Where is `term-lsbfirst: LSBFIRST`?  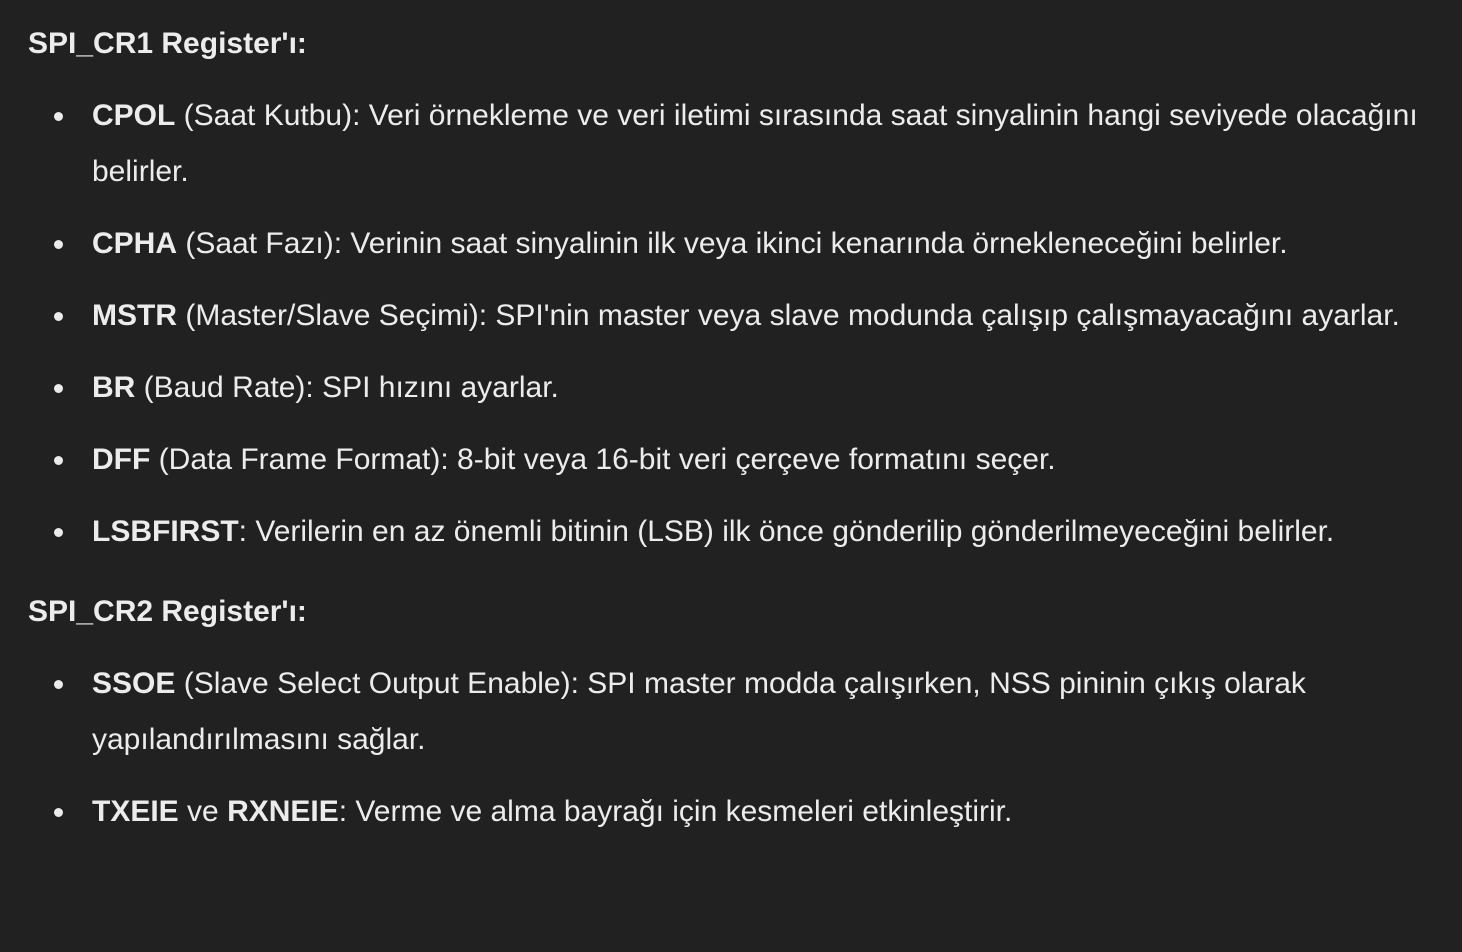 term-lsbfirst: LSBFIRST is located at coordinates (165, 531).